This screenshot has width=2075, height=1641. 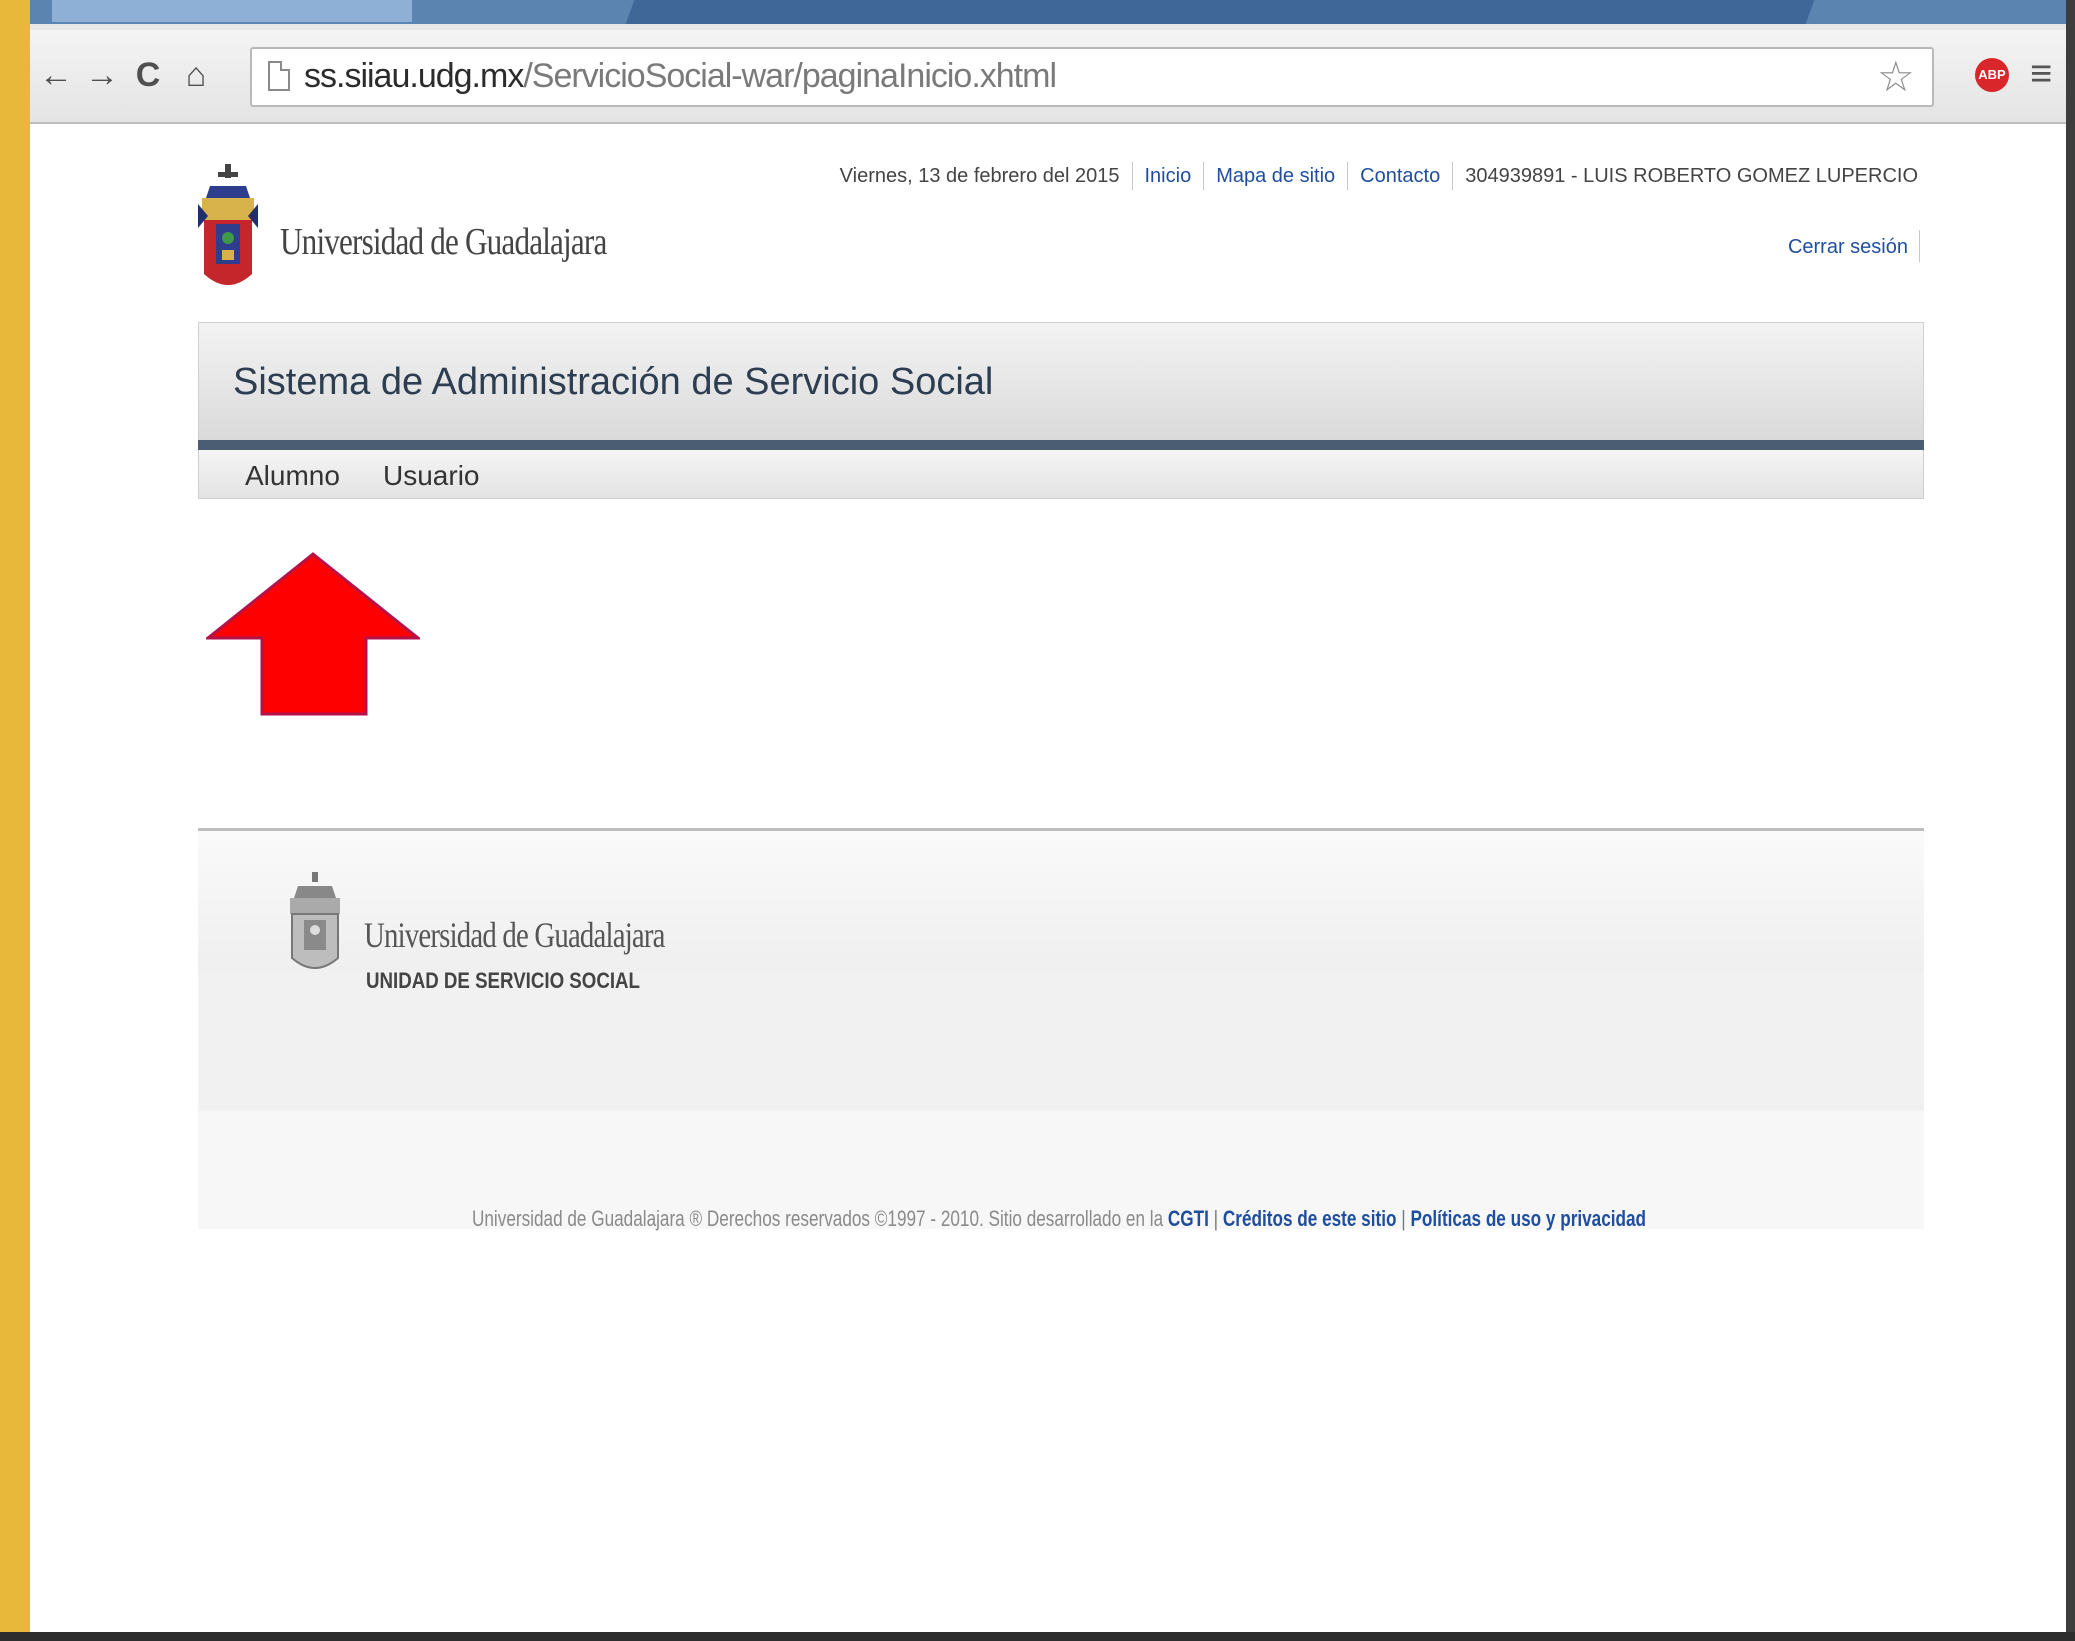 I want to click on slide-frame-bottom, so click(x=1037, y=1636).